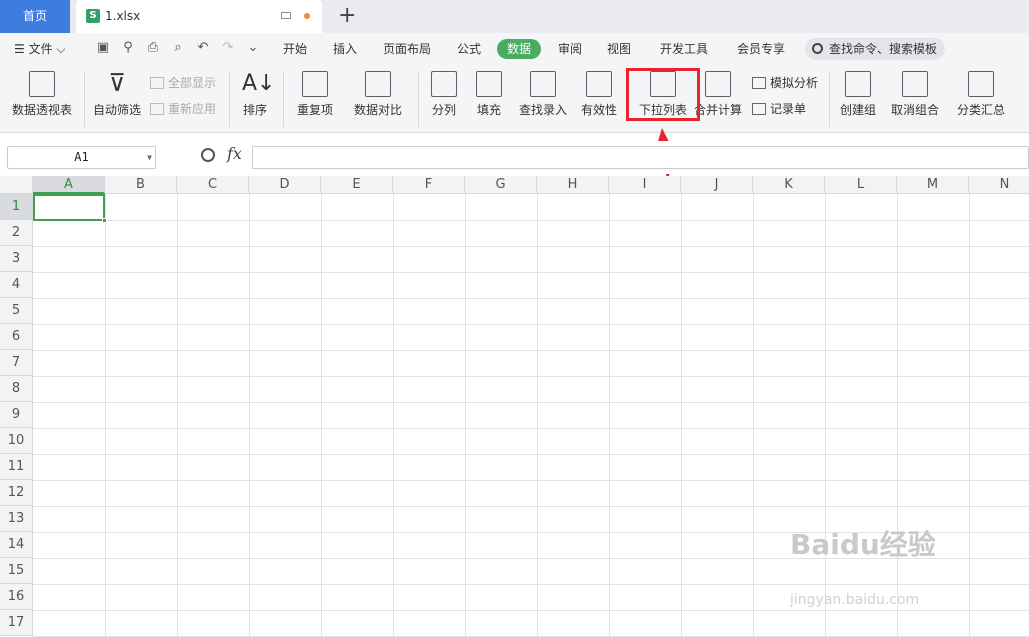 This screenshot has width=1029, height=637. I want to click on customize-icon: ⌄, so click(253, 48).